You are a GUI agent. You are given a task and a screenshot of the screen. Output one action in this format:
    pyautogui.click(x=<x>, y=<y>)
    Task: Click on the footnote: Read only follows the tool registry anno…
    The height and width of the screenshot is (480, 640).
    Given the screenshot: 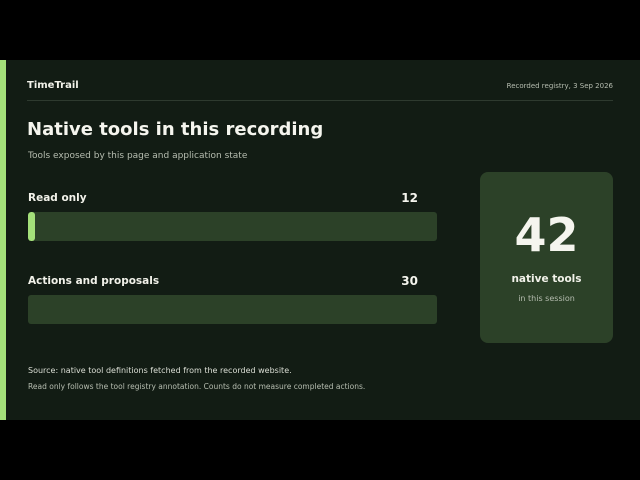 What is the action you would take?
    pyautogui.click(x=197, y=386)
    